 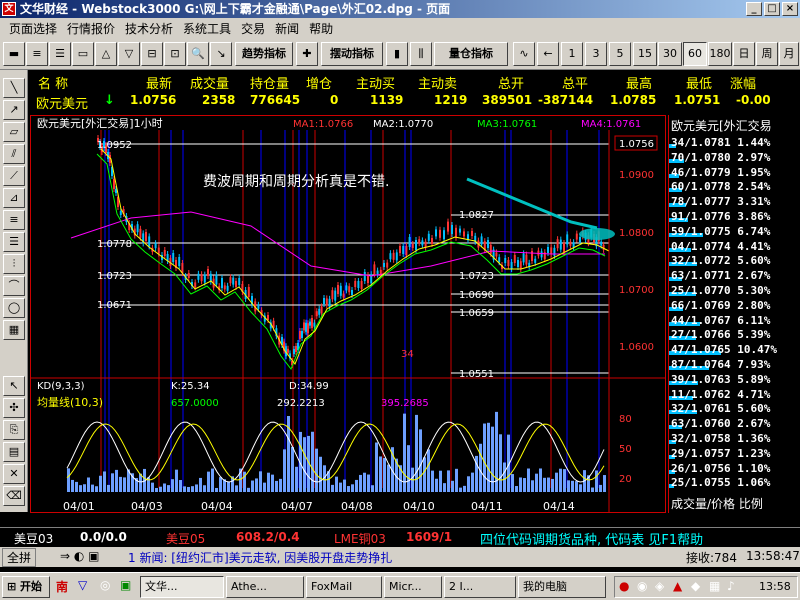 What do you see at coordinates (14, 220) in the screenshot?
I see `hline-tool-icon: ≡` at bounding box center [14, 220].